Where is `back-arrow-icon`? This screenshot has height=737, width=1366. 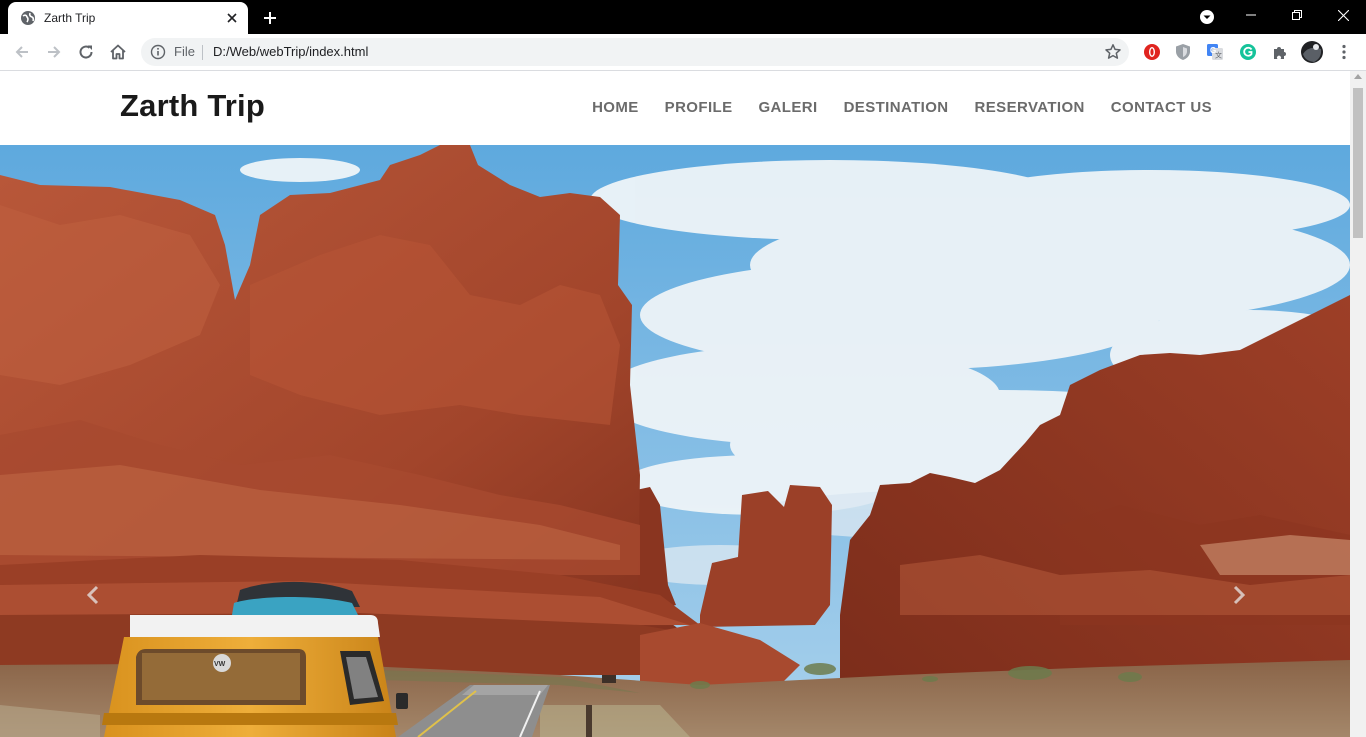 back-arrow-icon is located at coordinates (22, 52).